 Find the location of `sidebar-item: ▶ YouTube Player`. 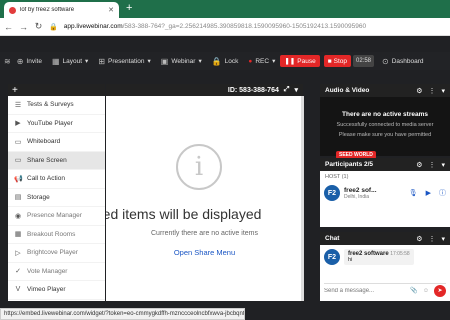

sidebar-item: ▶ YouTube Player is located at coordinates (56, 124).